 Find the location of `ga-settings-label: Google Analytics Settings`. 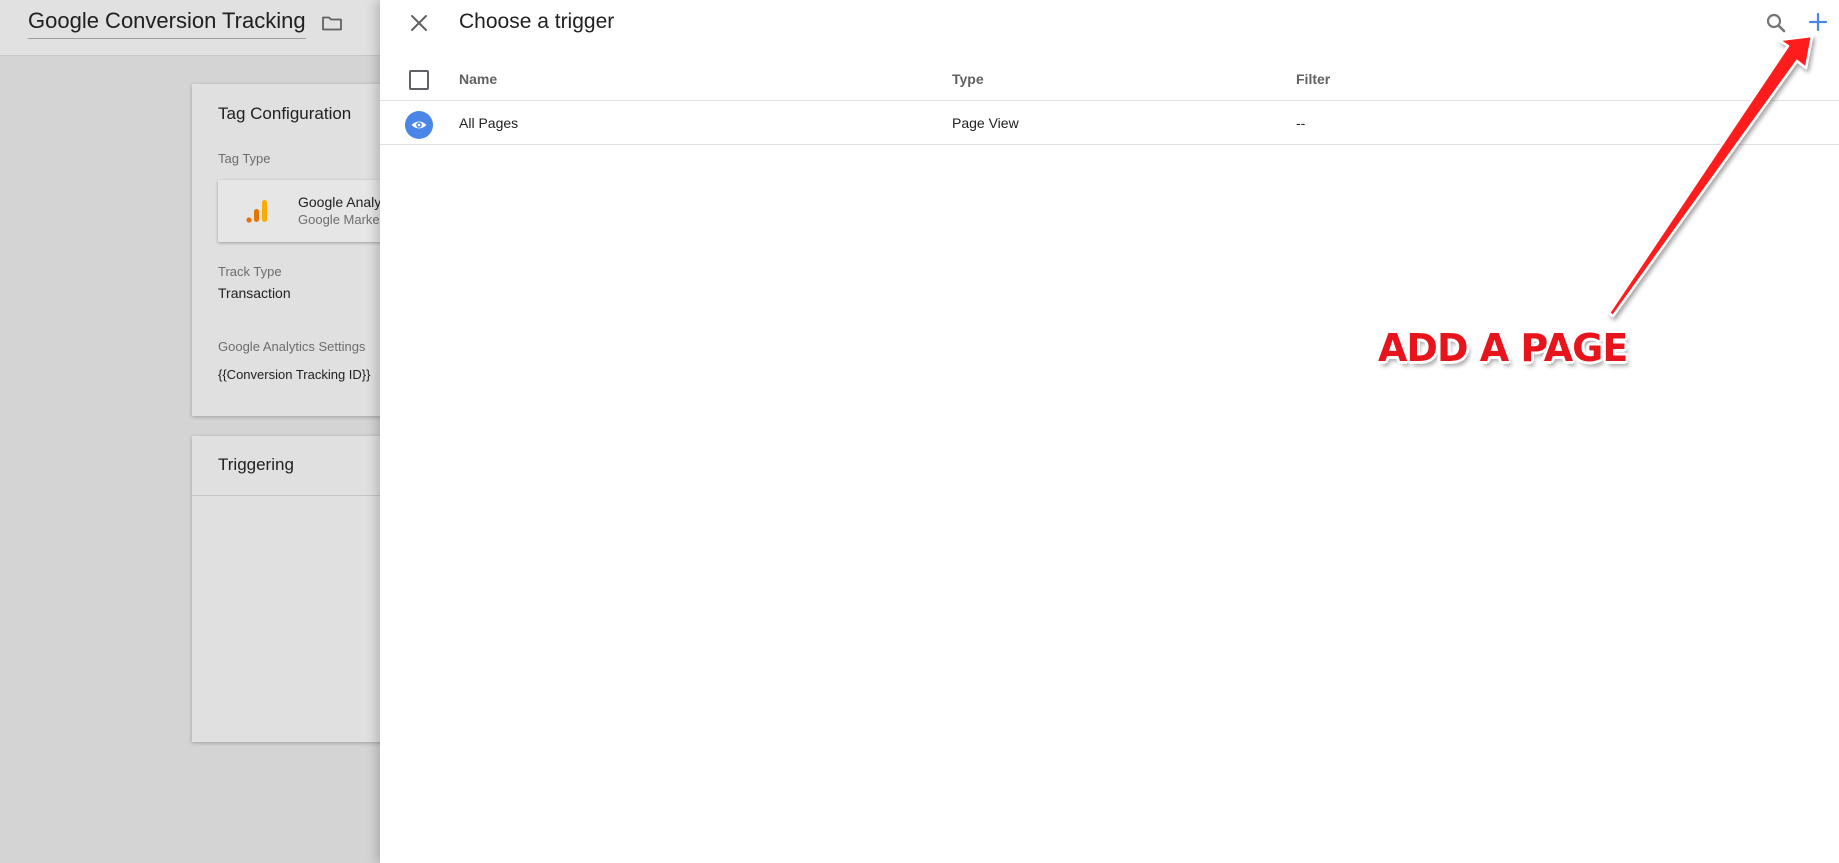

ga-settings-label: Google Analytics Settings is located at coordinates (292, 346).